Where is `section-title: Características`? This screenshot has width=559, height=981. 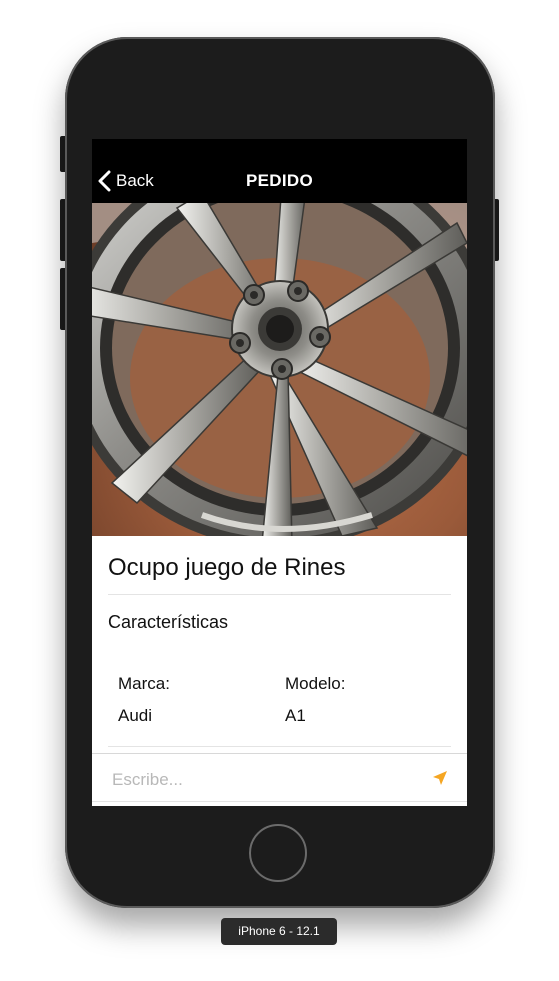 section-title: Características is located at coordinates (168, 622).